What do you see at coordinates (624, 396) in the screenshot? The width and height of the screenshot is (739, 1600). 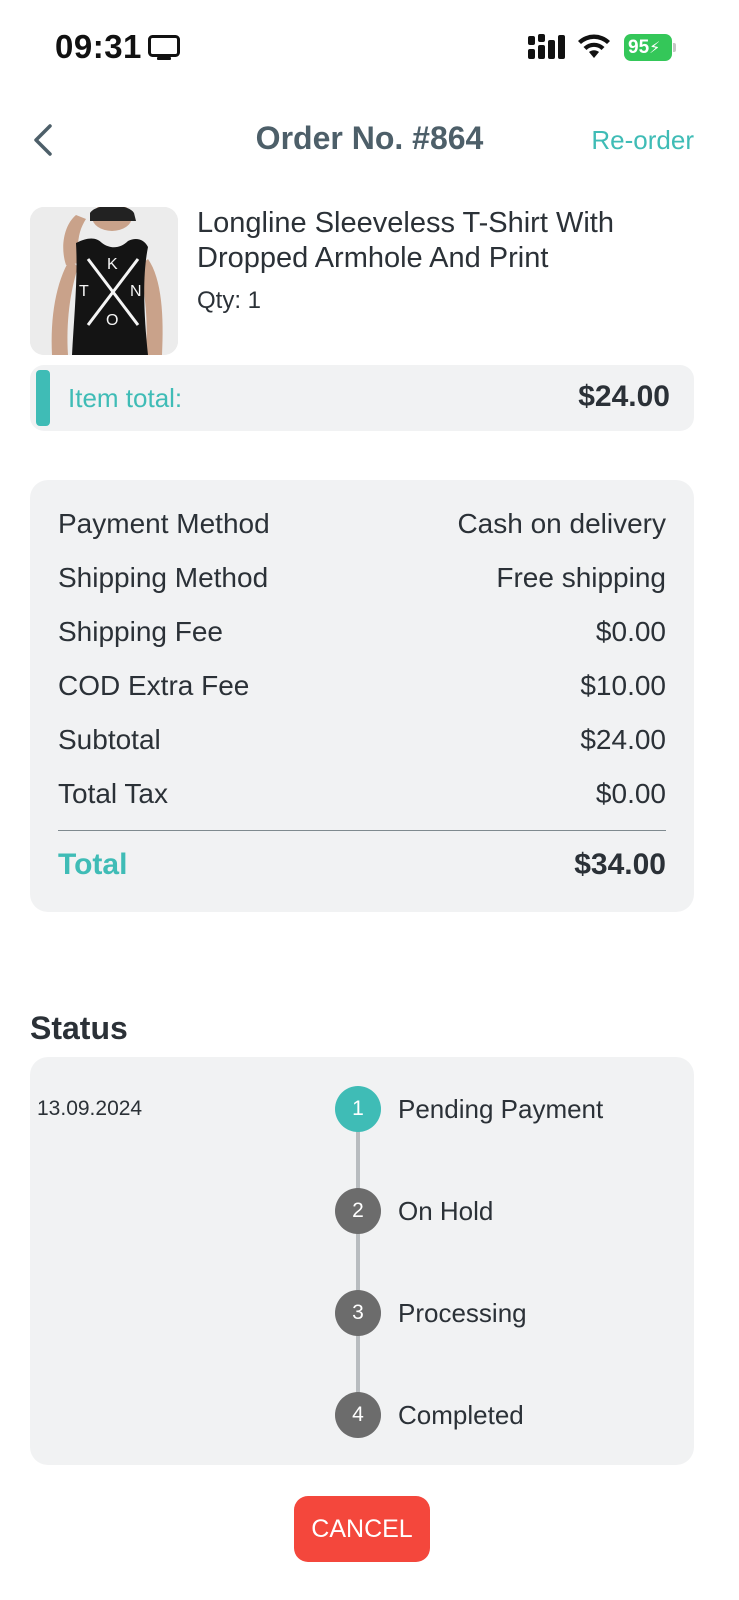 I see `item-total-value: $24.00` at bounding box center [624, 396].